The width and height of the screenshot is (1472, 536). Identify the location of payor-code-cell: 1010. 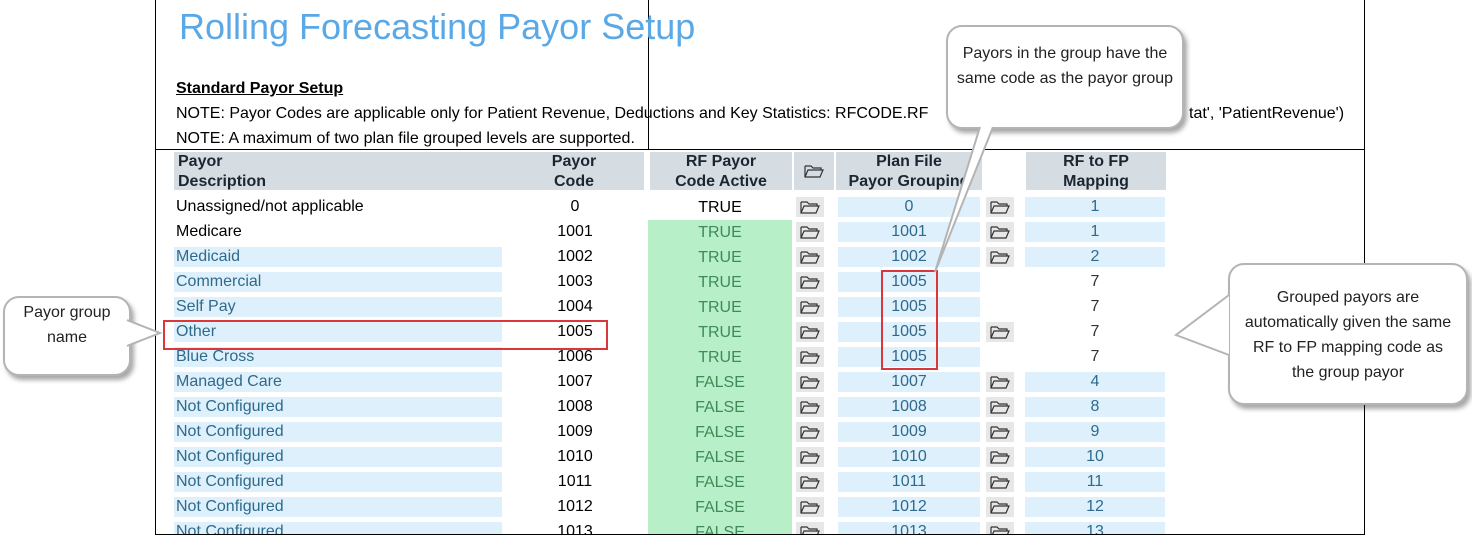
(575, 457).